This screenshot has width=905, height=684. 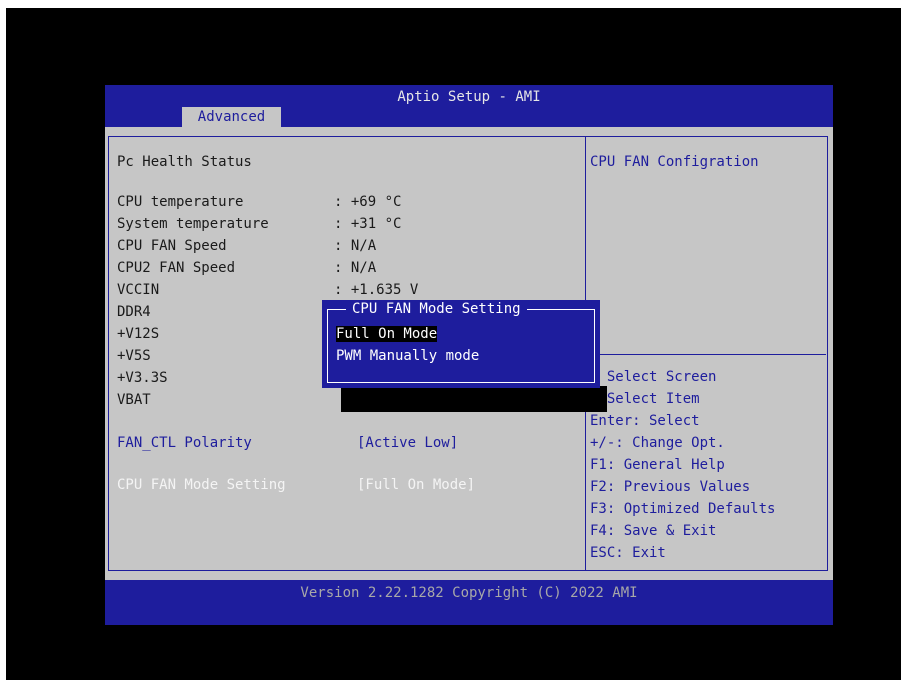 I want to click on help-key-esc: ESC: Exit, so click(x=628, y=553).